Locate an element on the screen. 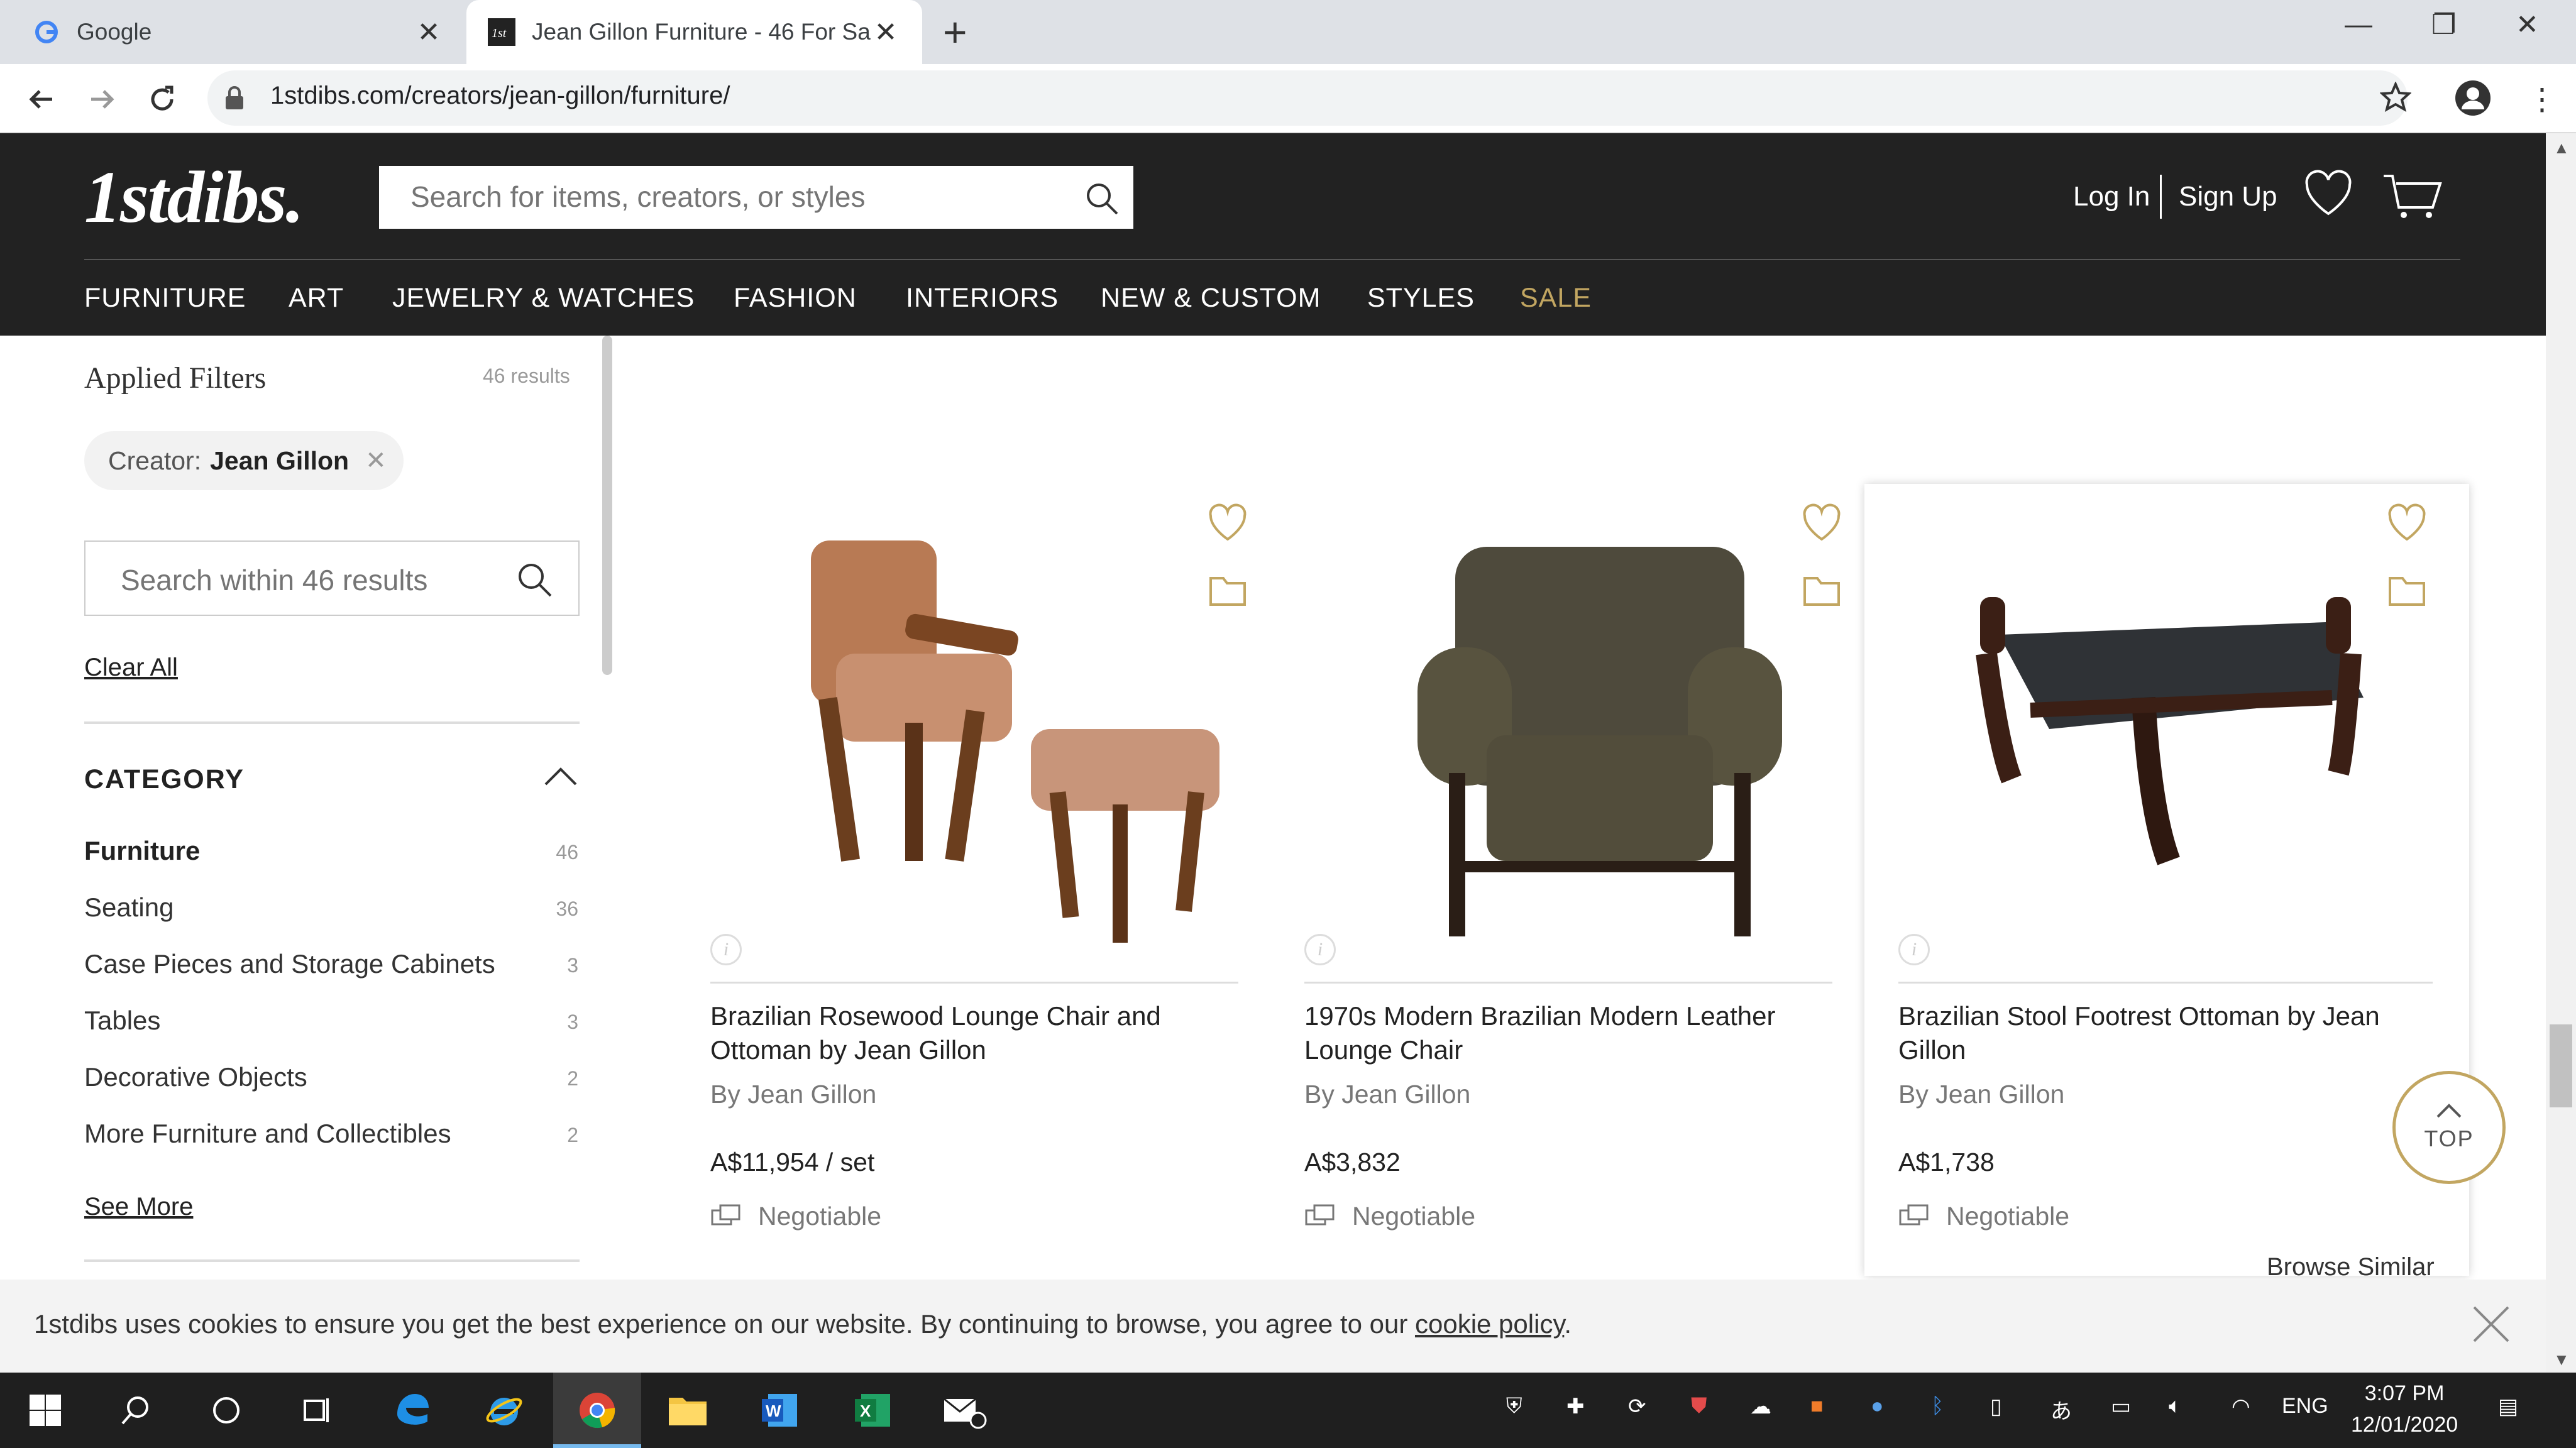 Image resolution: width=2576 pixels, height=1448 pixels. page-scrollbar-thumb is located at coordinates (2561, 1065).